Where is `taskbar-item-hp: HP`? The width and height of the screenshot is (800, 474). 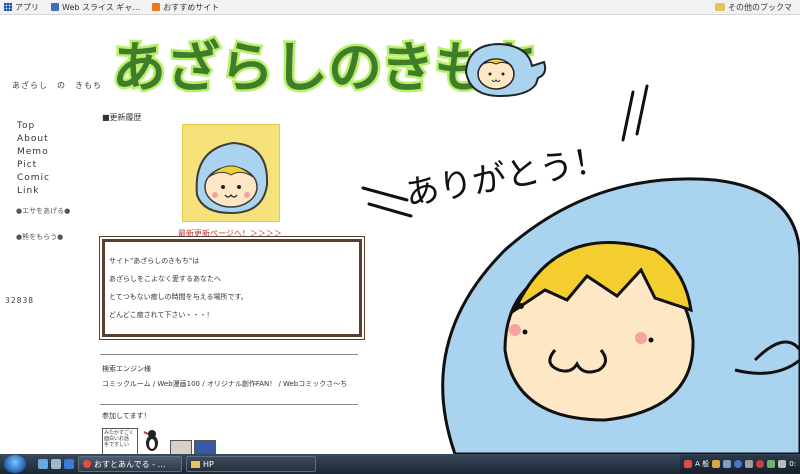 taskbar-item-hp: HP is located at coordinates (251, 464).